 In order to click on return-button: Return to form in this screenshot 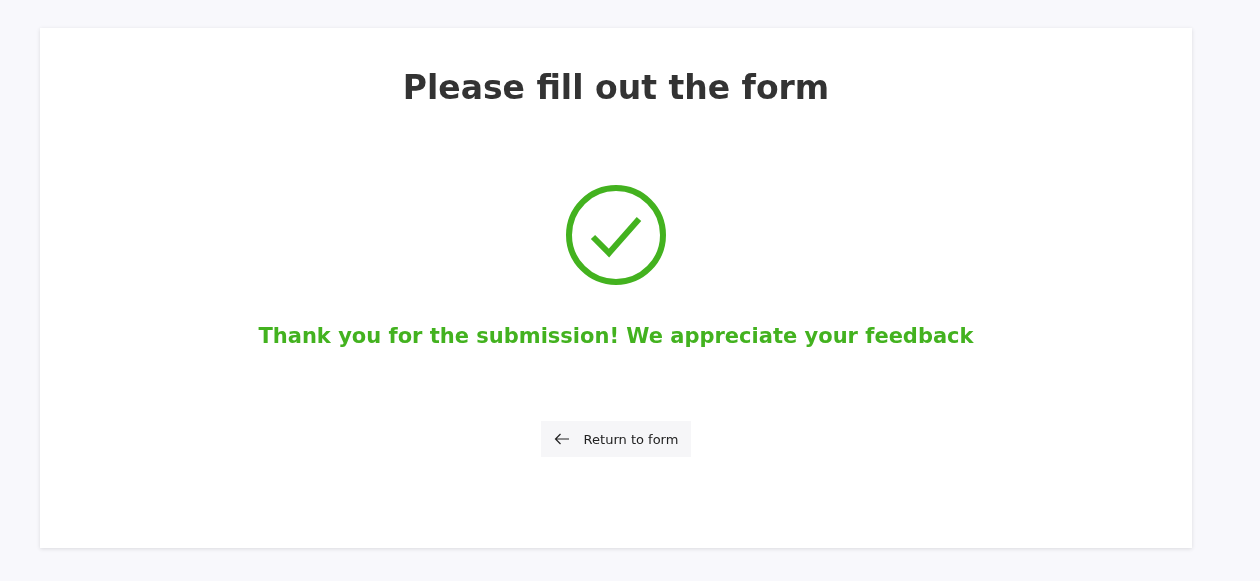, I will do `click(616, 439)`.